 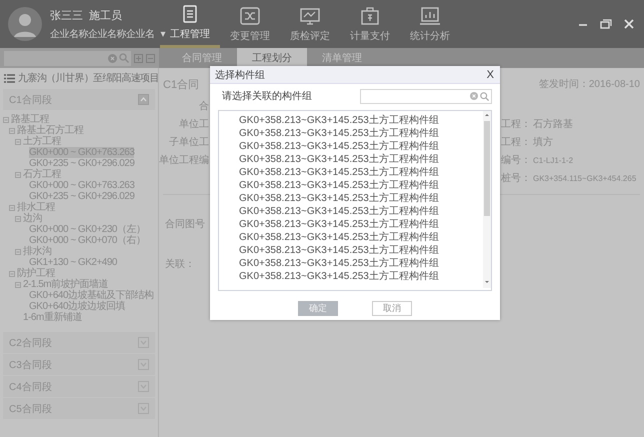 I want to click on field-label: 单位工, so click(x=194, y=124).